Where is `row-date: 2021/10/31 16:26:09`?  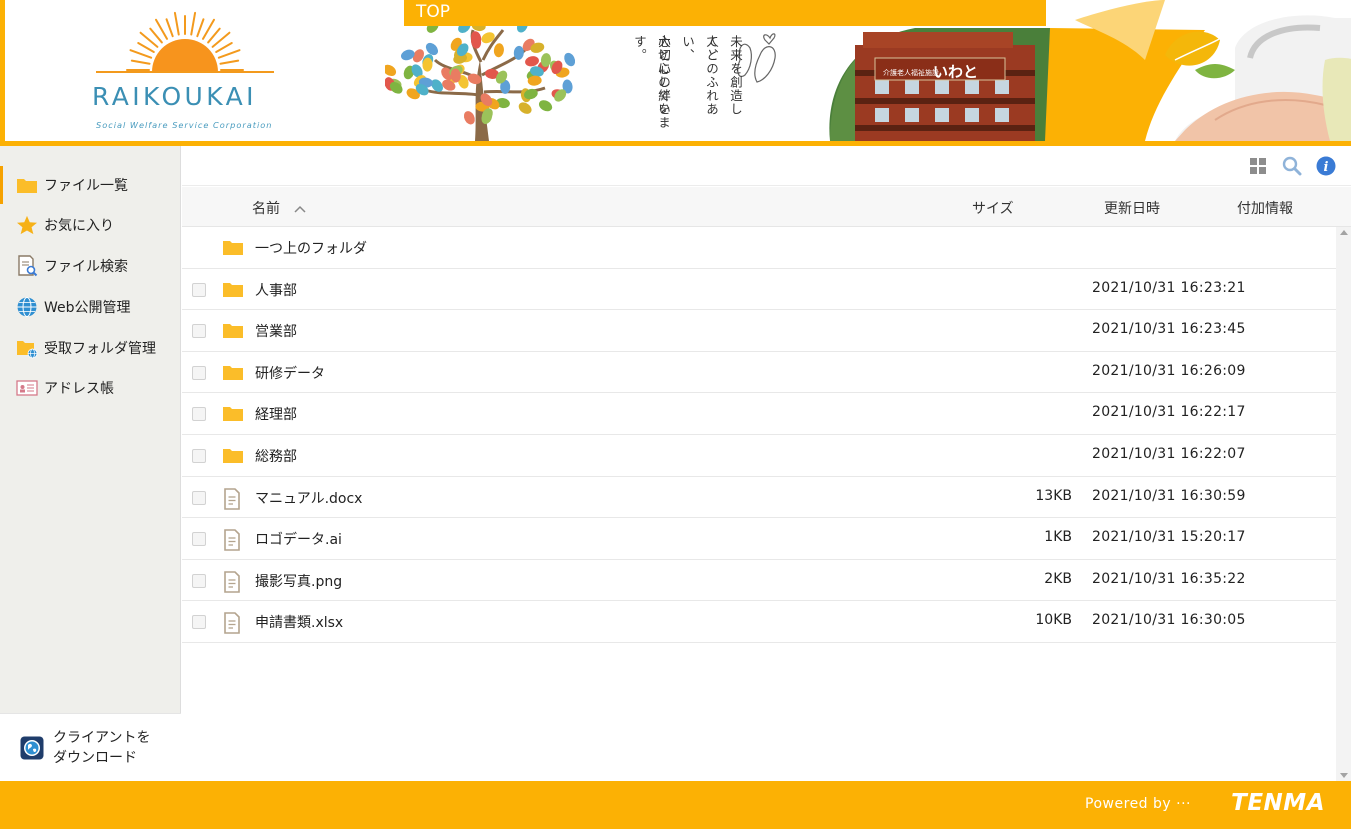 row-date: 2021/10/31 16:26:09 is located at coordinates (1169, 370).